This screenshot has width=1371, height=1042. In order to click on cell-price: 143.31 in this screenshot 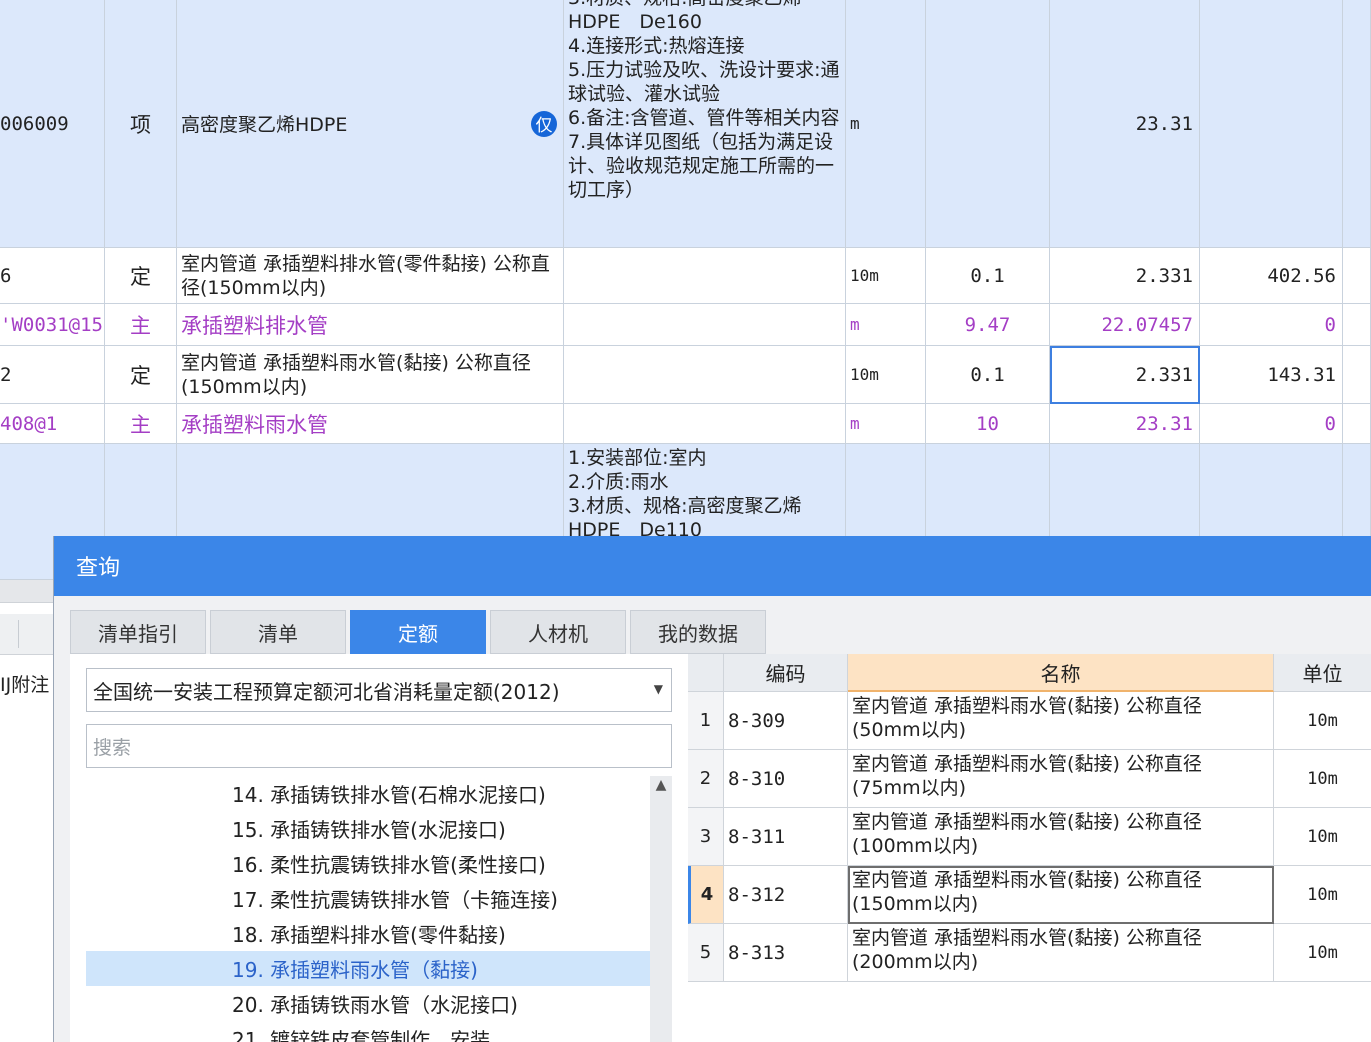, I will do `click(1271, 375)`.